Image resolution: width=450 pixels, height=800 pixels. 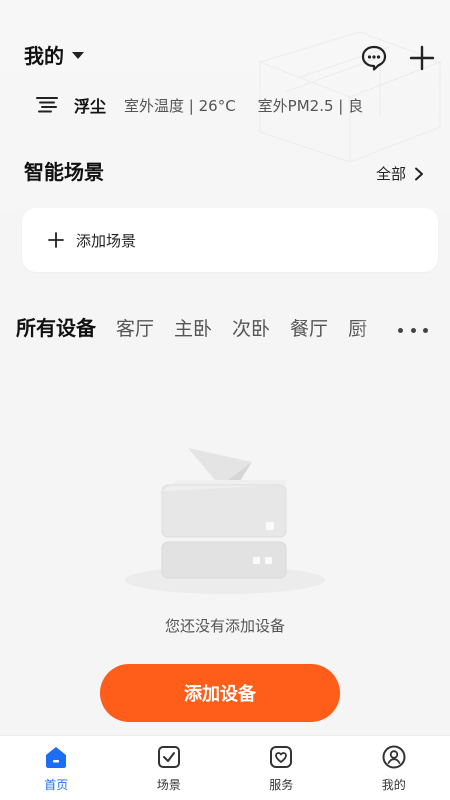 I want to click on empty-devices-illustration, so click(x=225, y=521).